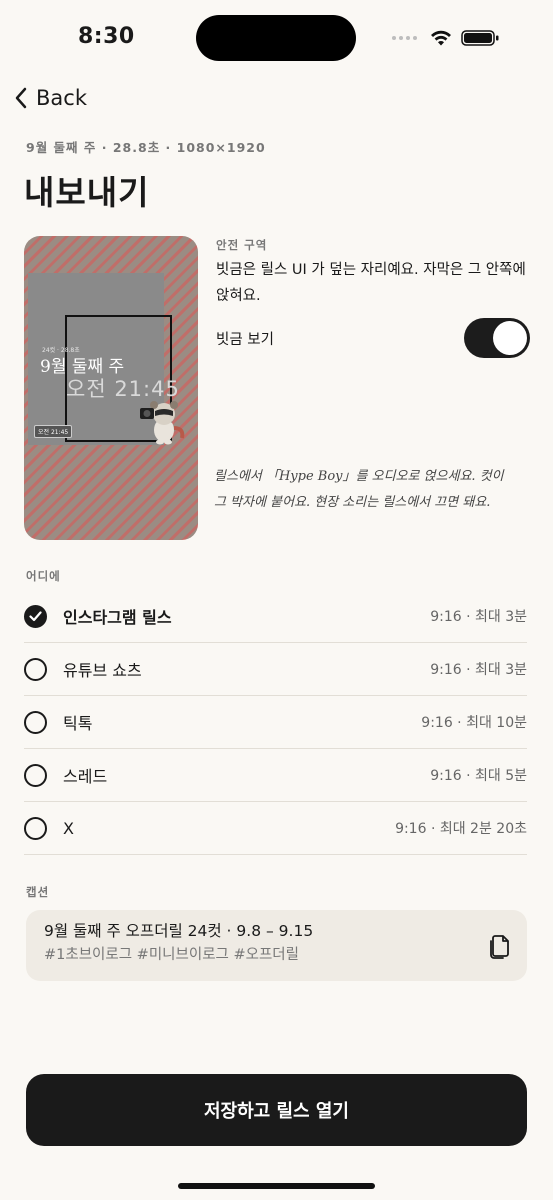 This screenshot has height=1200, width=553. I want to click on safe-zone-description: 빗금은 릴스 UI 가 덮는 자리예요. 자막은 그 안쪽에 앉혀요., so click(371, 283).